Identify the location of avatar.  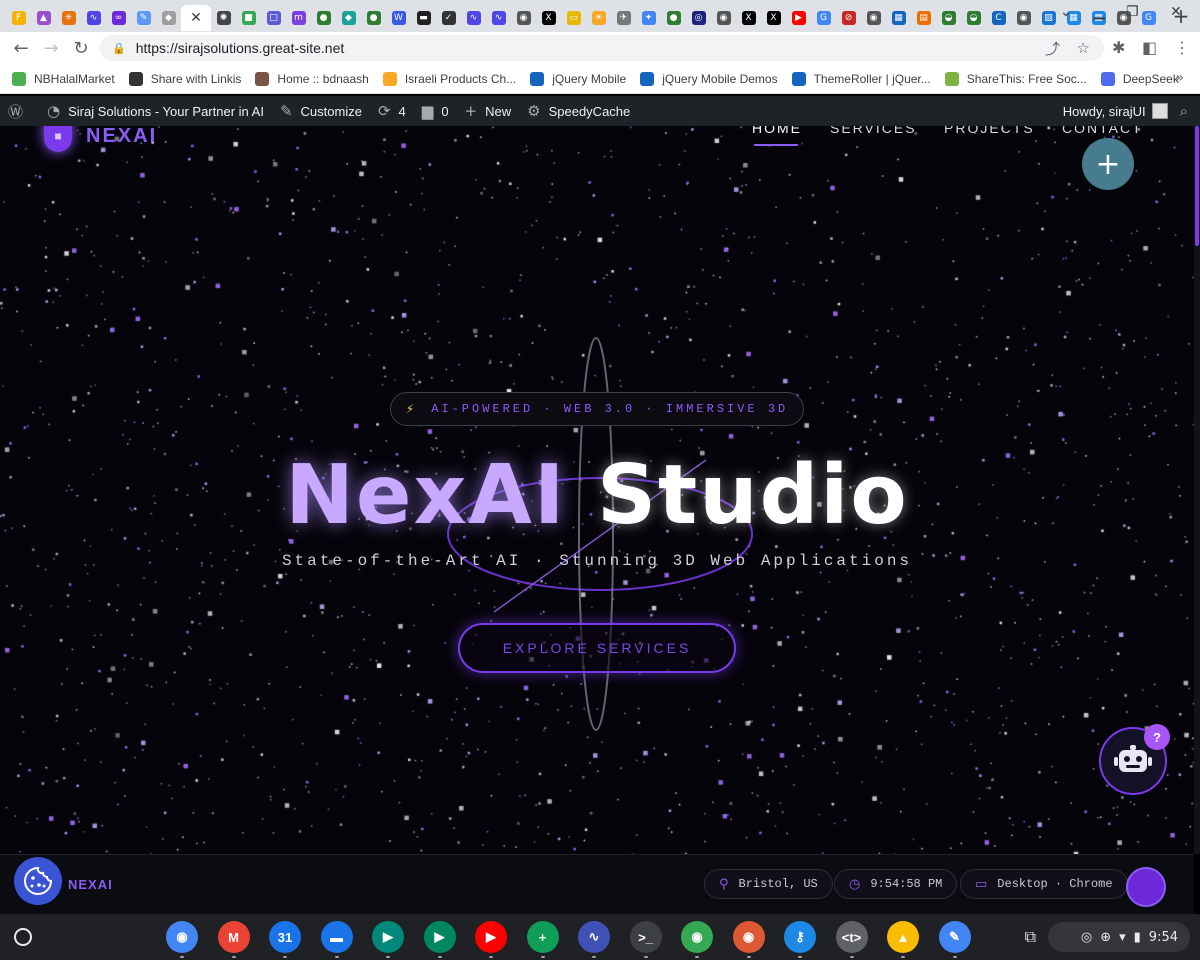
(1159, 111).